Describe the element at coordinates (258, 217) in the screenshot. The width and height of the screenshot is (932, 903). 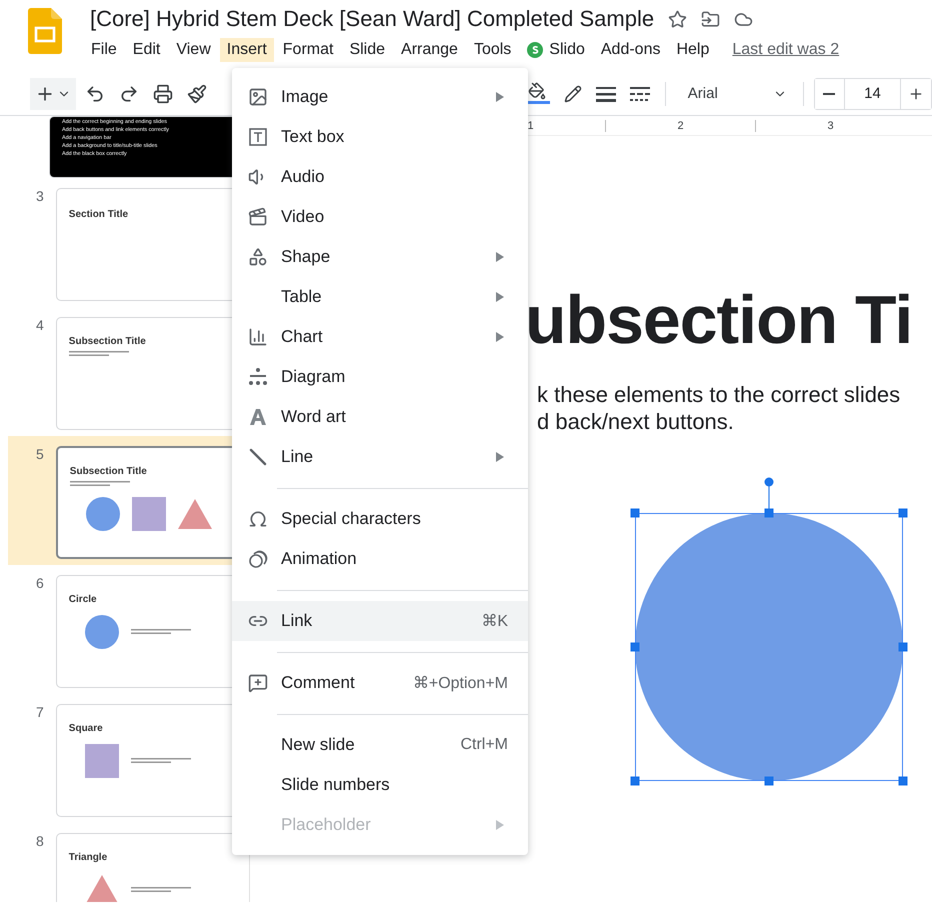
I see `clapperboard-icon` at that location.